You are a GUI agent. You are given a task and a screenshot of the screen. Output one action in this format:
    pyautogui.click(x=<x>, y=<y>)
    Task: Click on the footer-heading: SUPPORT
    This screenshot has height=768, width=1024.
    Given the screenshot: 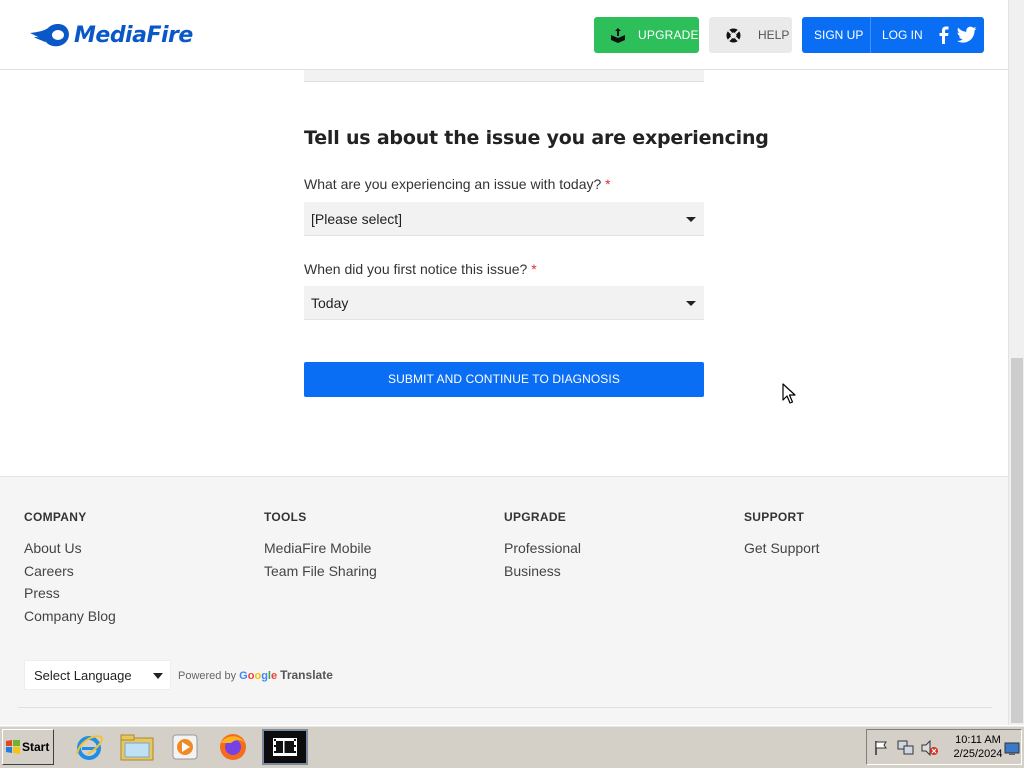 What is the action you would take?
    pyautogui.click(x=774, y=517)
    